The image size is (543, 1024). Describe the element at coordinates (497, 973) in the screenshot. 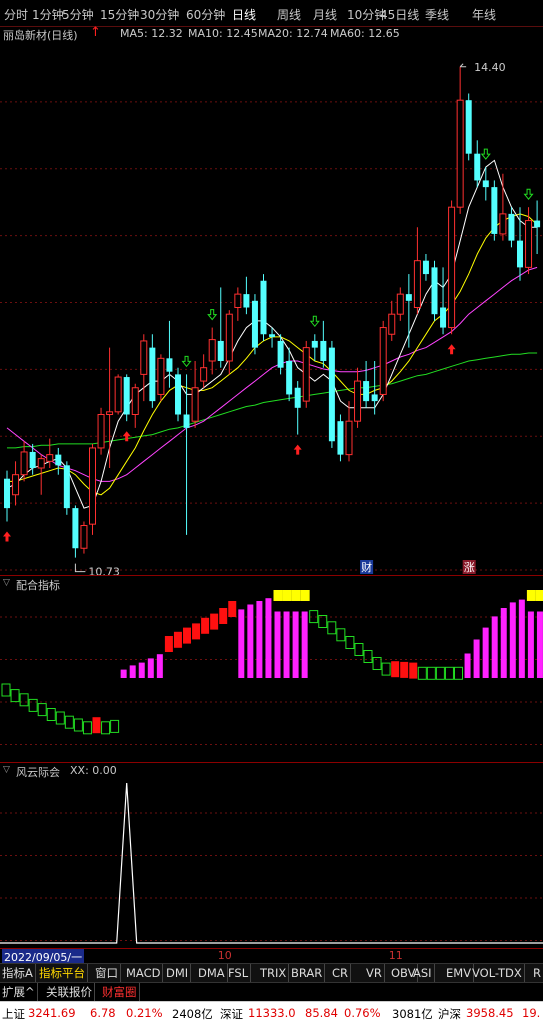

I see `indicator-tab: VOL-TDX` at that location.